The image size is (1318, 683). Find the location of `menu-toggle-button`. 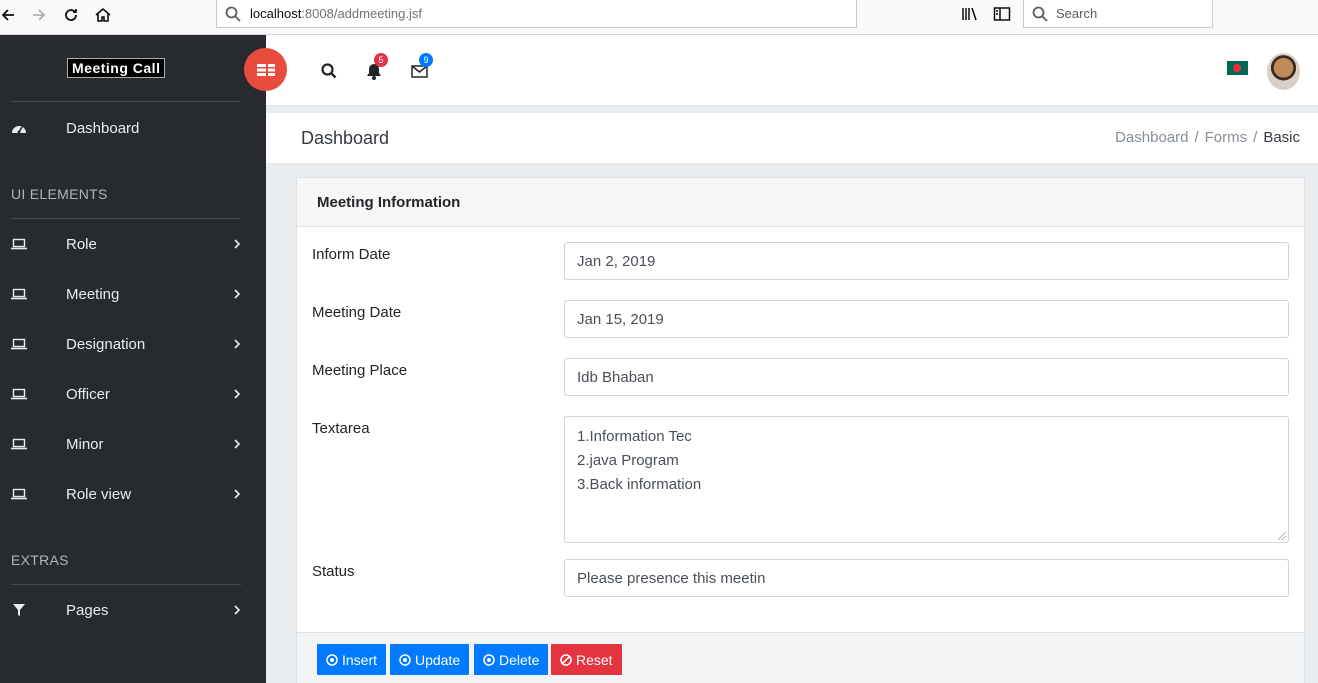

menu-toggle-button is located at coordinates (265, 69).